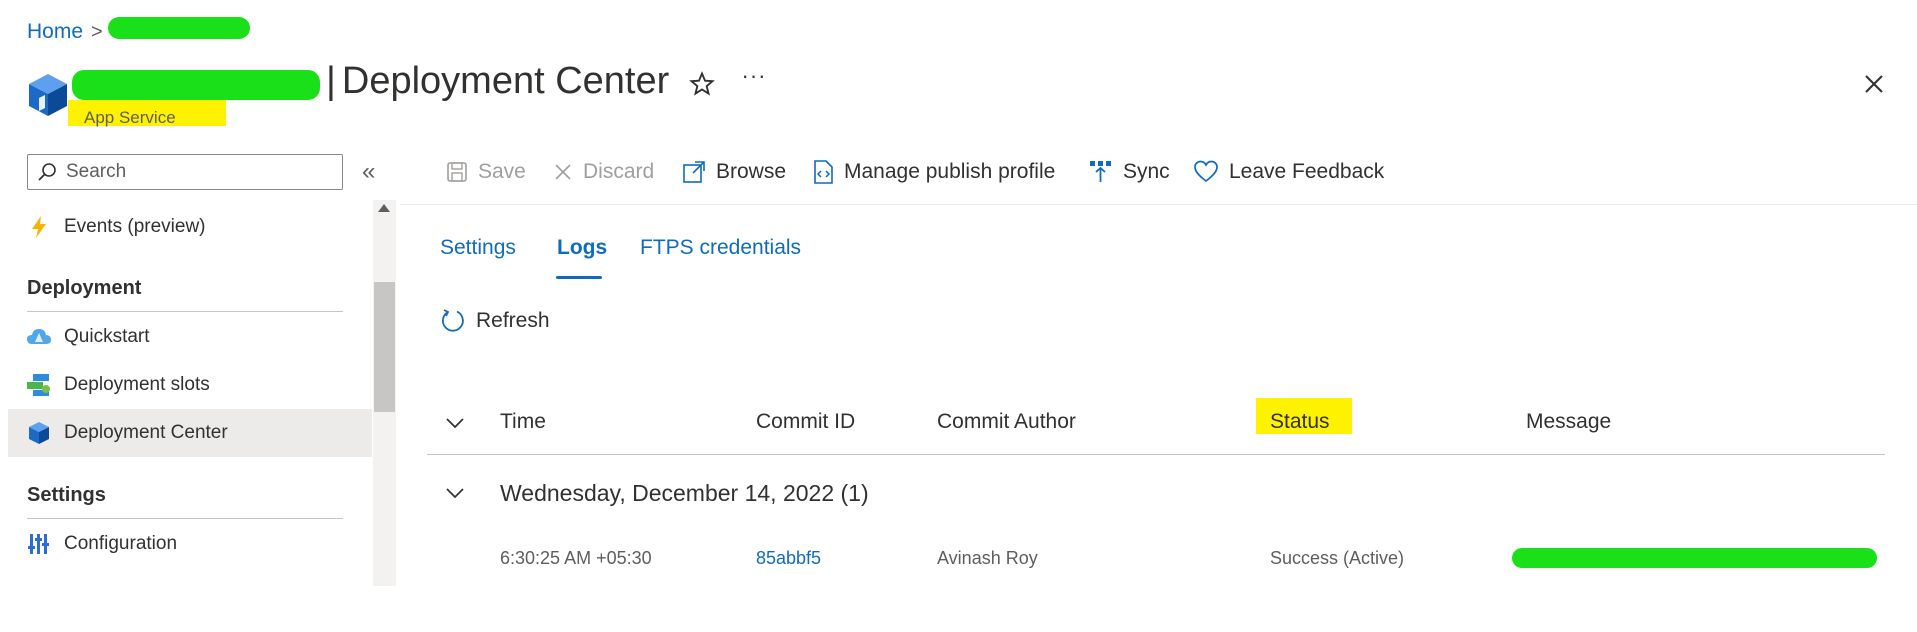 The height and width of the screenshot is (632, 1917). What do you see at coordinates (505, 81) in the screenshot?
I see `page-title-text: Deployment Center` at bounding box center [505, 81].